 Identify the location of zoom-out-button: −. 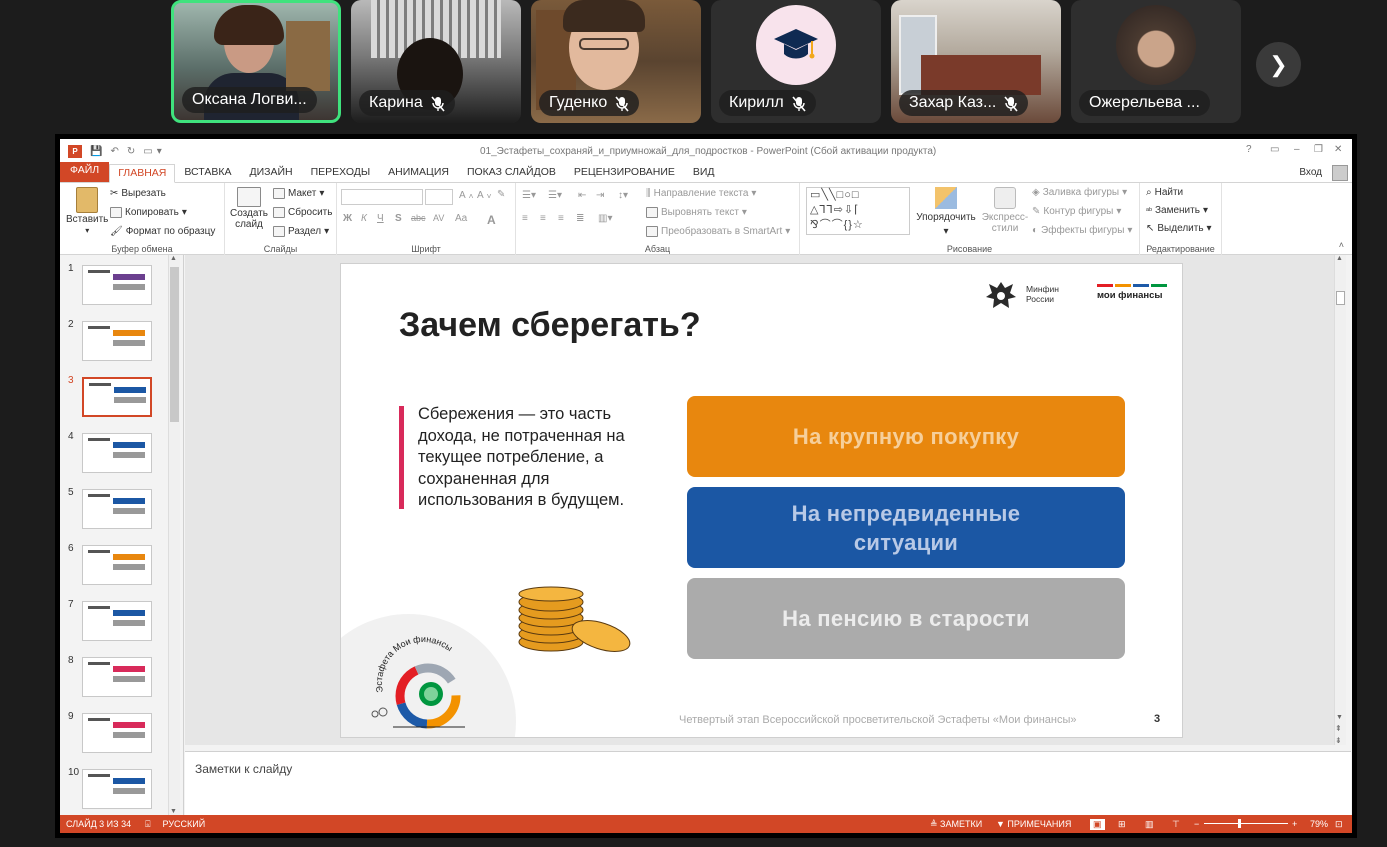
(1196, 824).